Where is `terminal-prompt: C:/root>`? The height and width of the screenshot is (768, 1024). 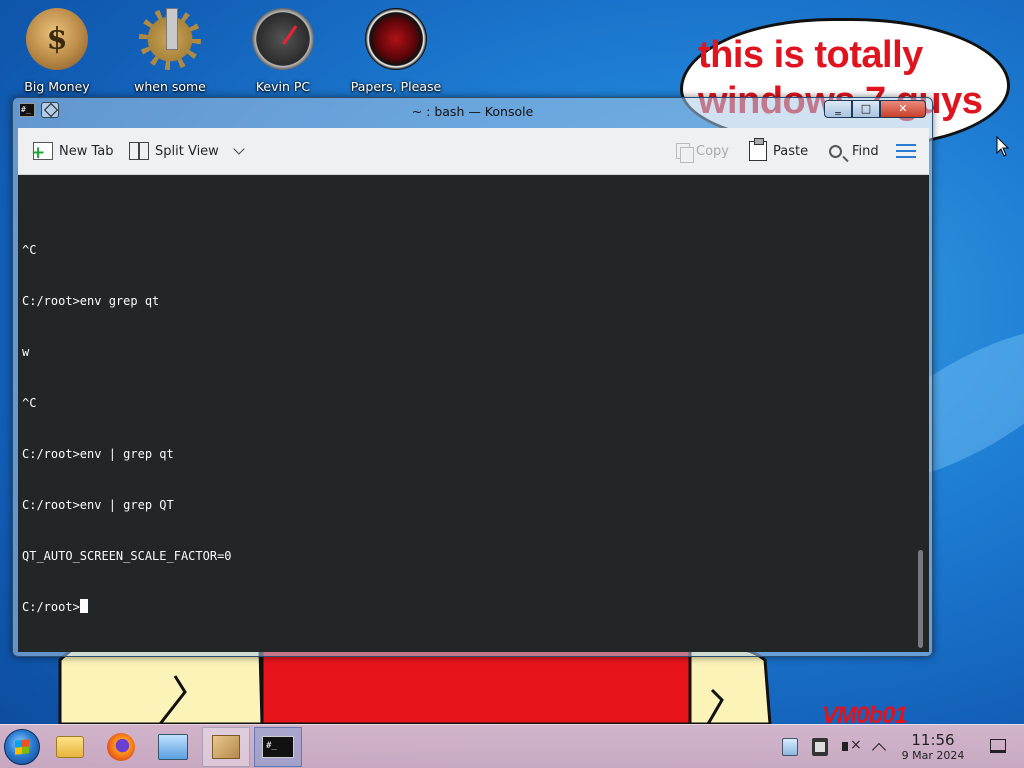
terminal-prompt: C:/root> is located at coordinates (51, 607).